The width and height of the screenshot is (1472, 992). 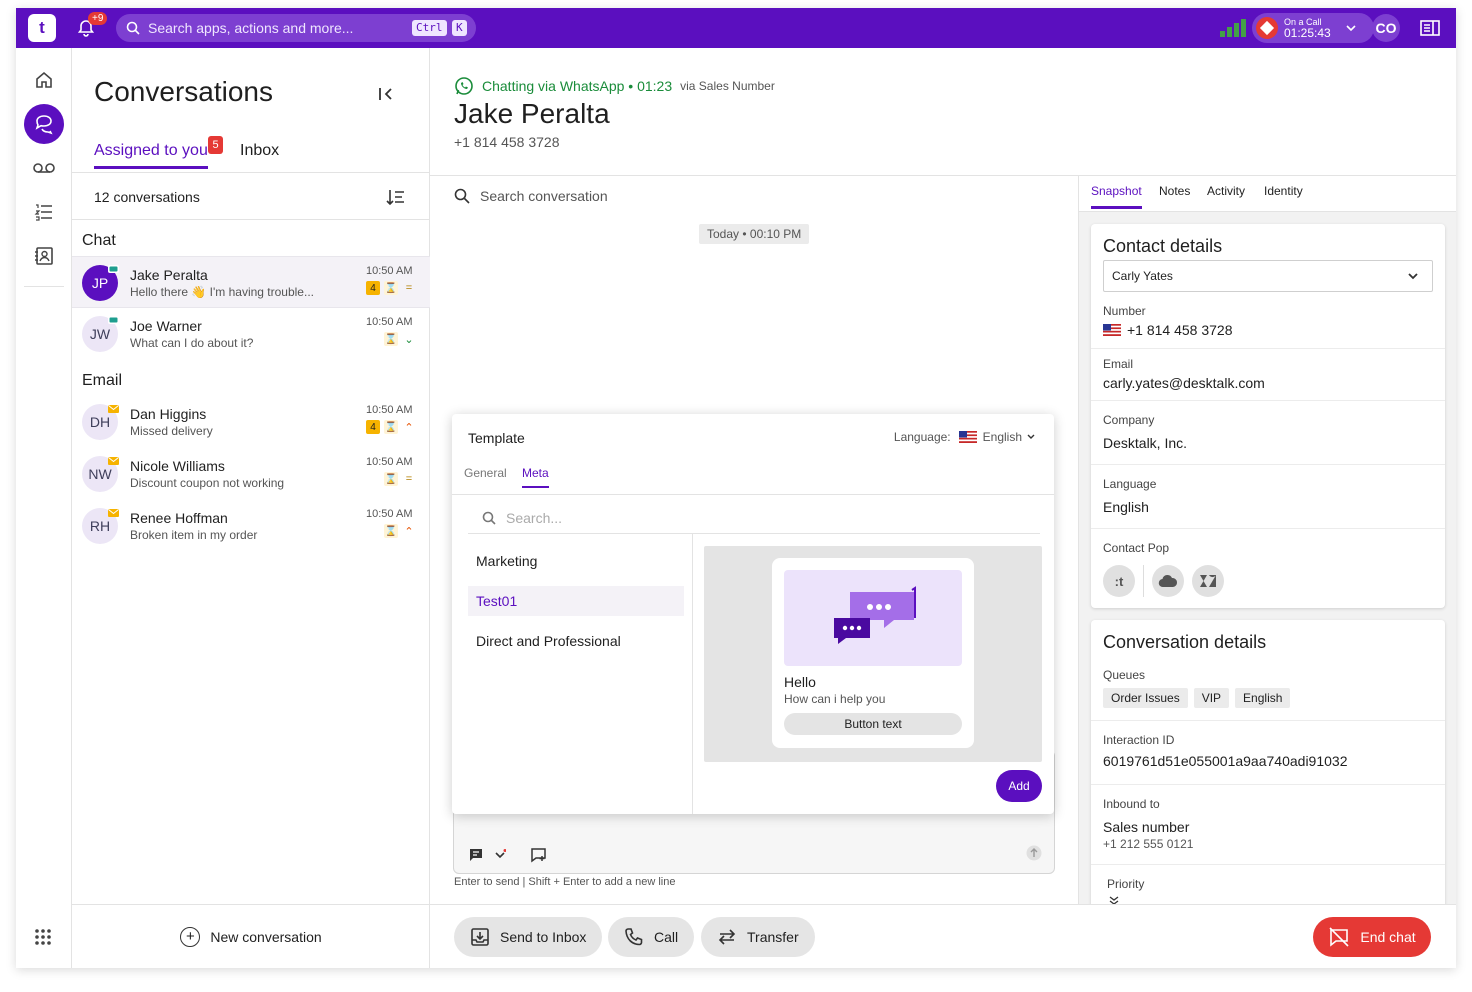 What do you see at coordinates (485, 473) in the screenshot?
I see `tab-general: General` at bounding box center [485, 473].